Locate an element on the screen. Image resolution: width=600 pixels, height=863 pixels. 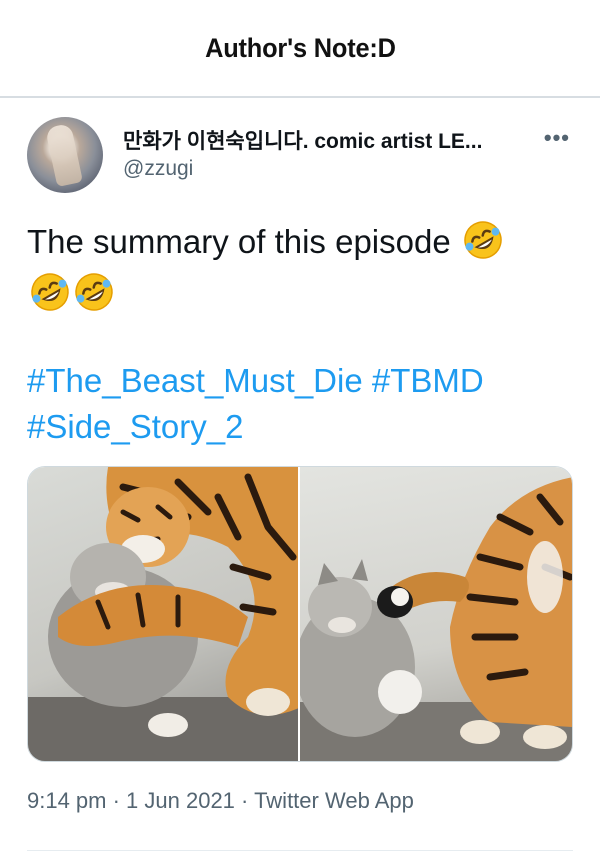
divider is located at coordinates (300, 850).